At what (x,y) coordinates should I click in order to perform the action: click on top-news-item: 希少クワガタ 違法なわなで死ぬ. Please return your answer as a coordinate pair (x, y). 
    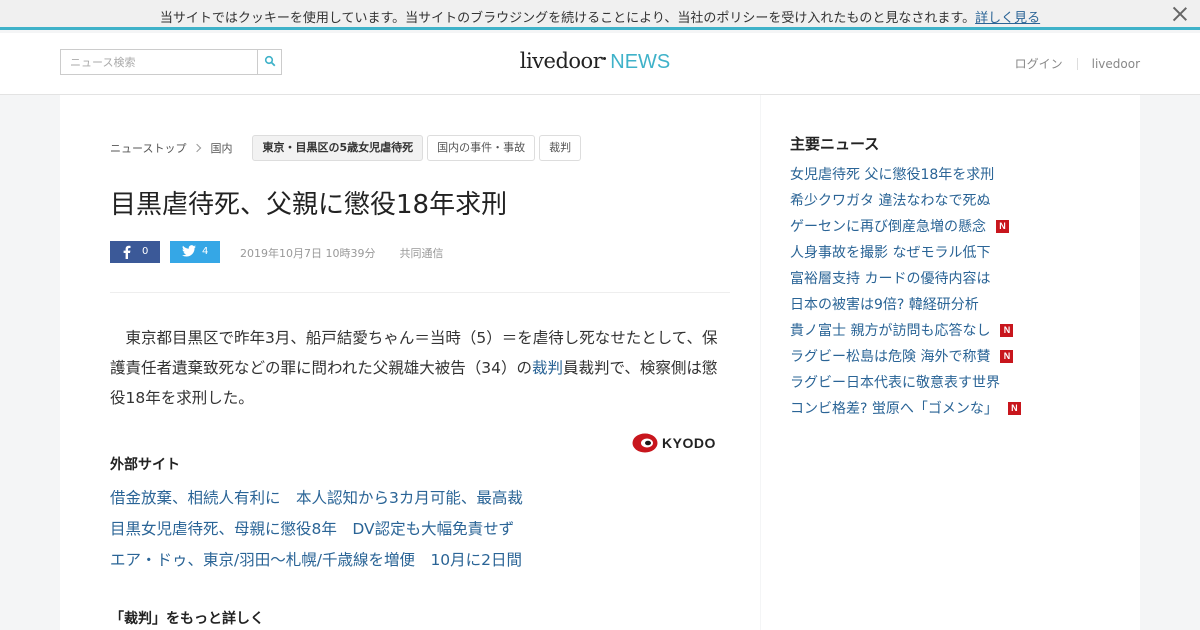
    Looking at the image, I should click on (905, 201).